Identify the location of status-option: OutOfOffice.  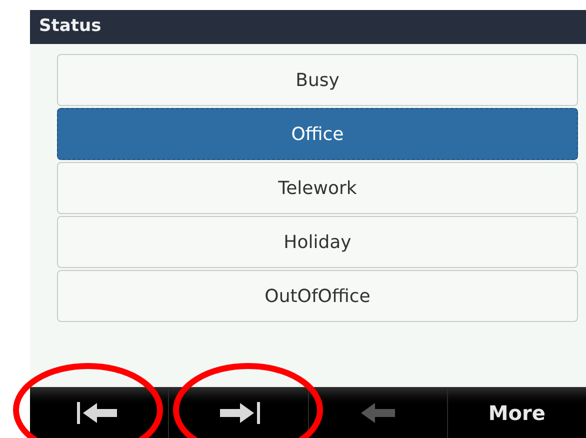
(317, 296).